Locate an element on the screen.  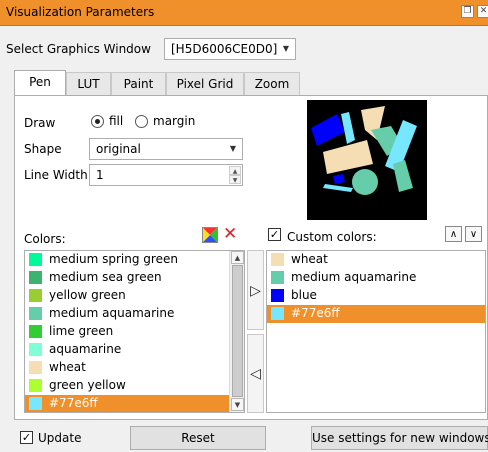
shape-preview is located at coordinates (367, 160).